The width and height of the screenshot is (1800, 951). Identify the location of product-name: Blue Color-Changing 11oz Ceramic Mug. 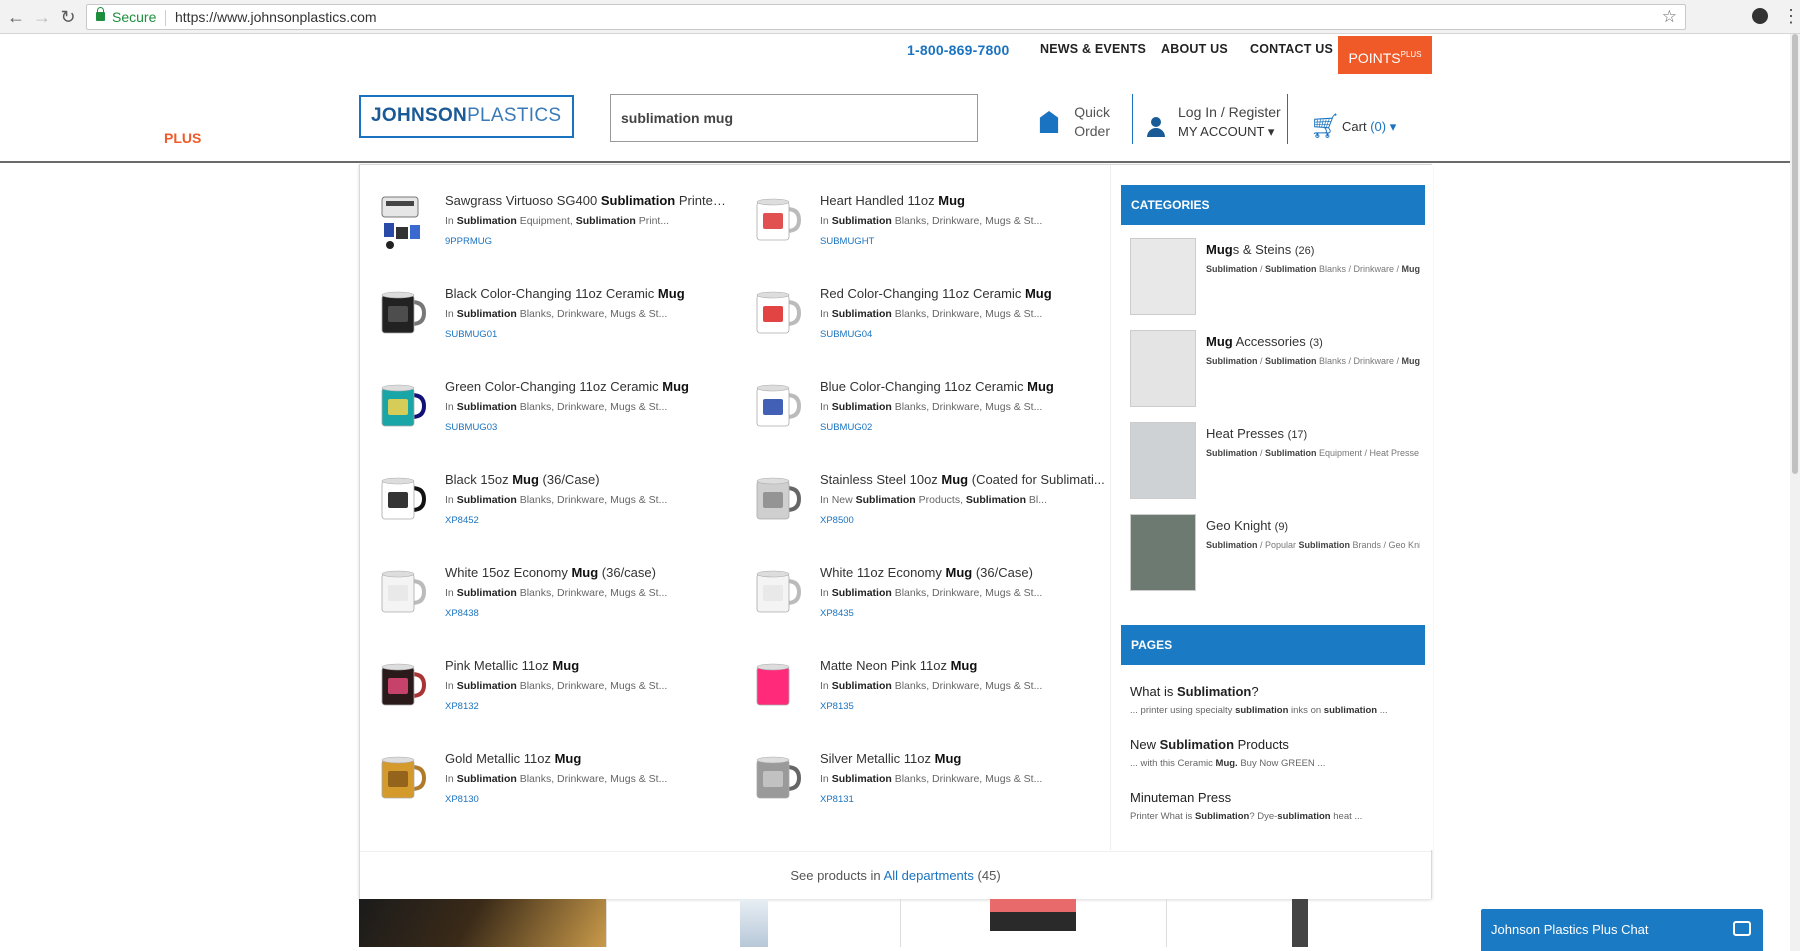
(962, 386).